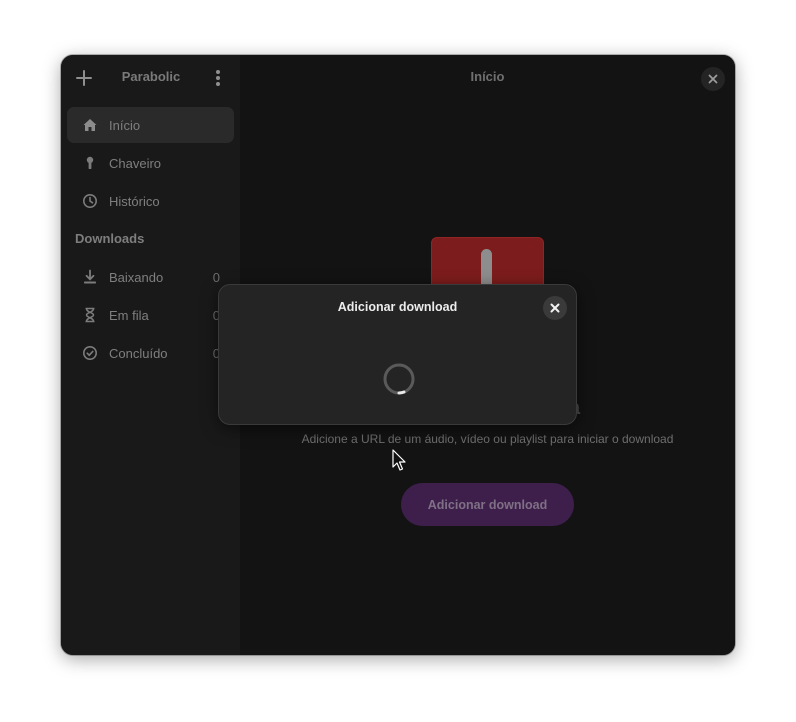 The width and height of the screenshot is (796, 722). What do you see at coordinates (398, 378) in the screenshot?
I see `loading-spinner-icon` at bounding box center [398, 378].